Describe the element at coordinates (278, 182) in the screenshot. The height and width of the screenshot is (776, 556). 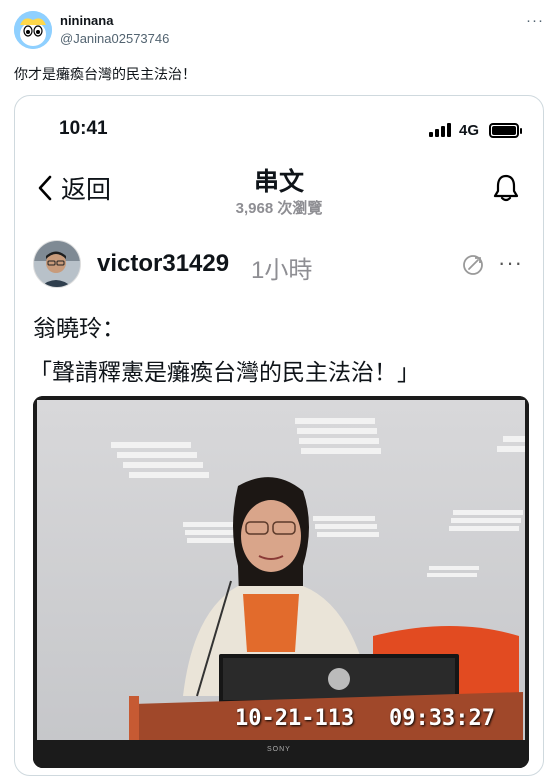
I see `page-title: 串文` at that location.